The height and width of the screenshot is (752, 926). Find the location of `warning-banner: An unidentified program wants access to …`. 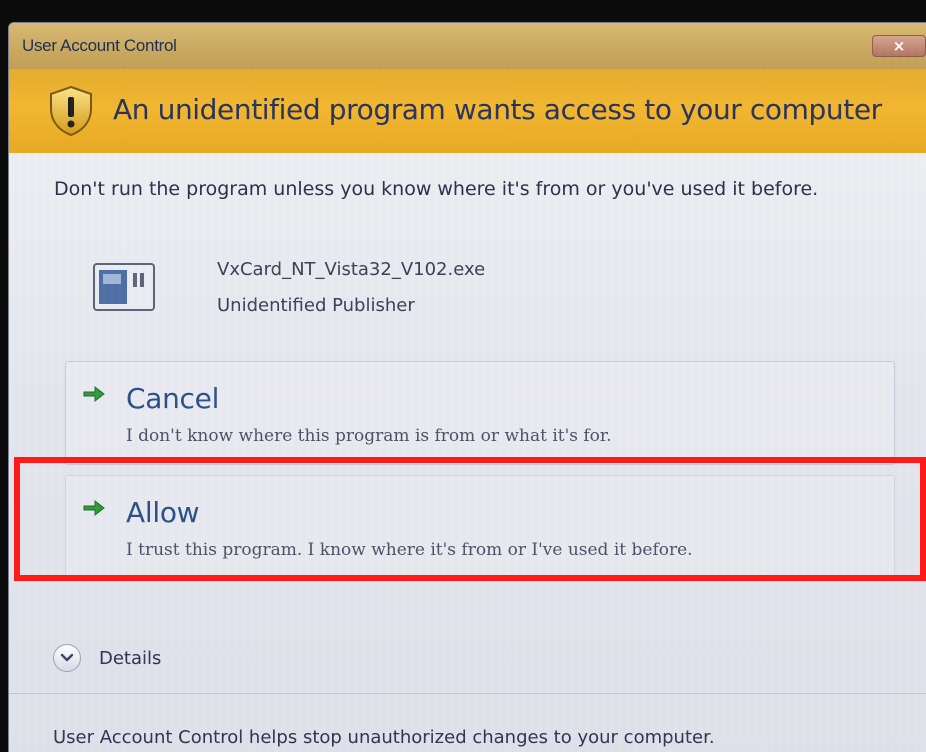

warning-banner: An unidentified program wants access to … is located at coordinates (467, 111).